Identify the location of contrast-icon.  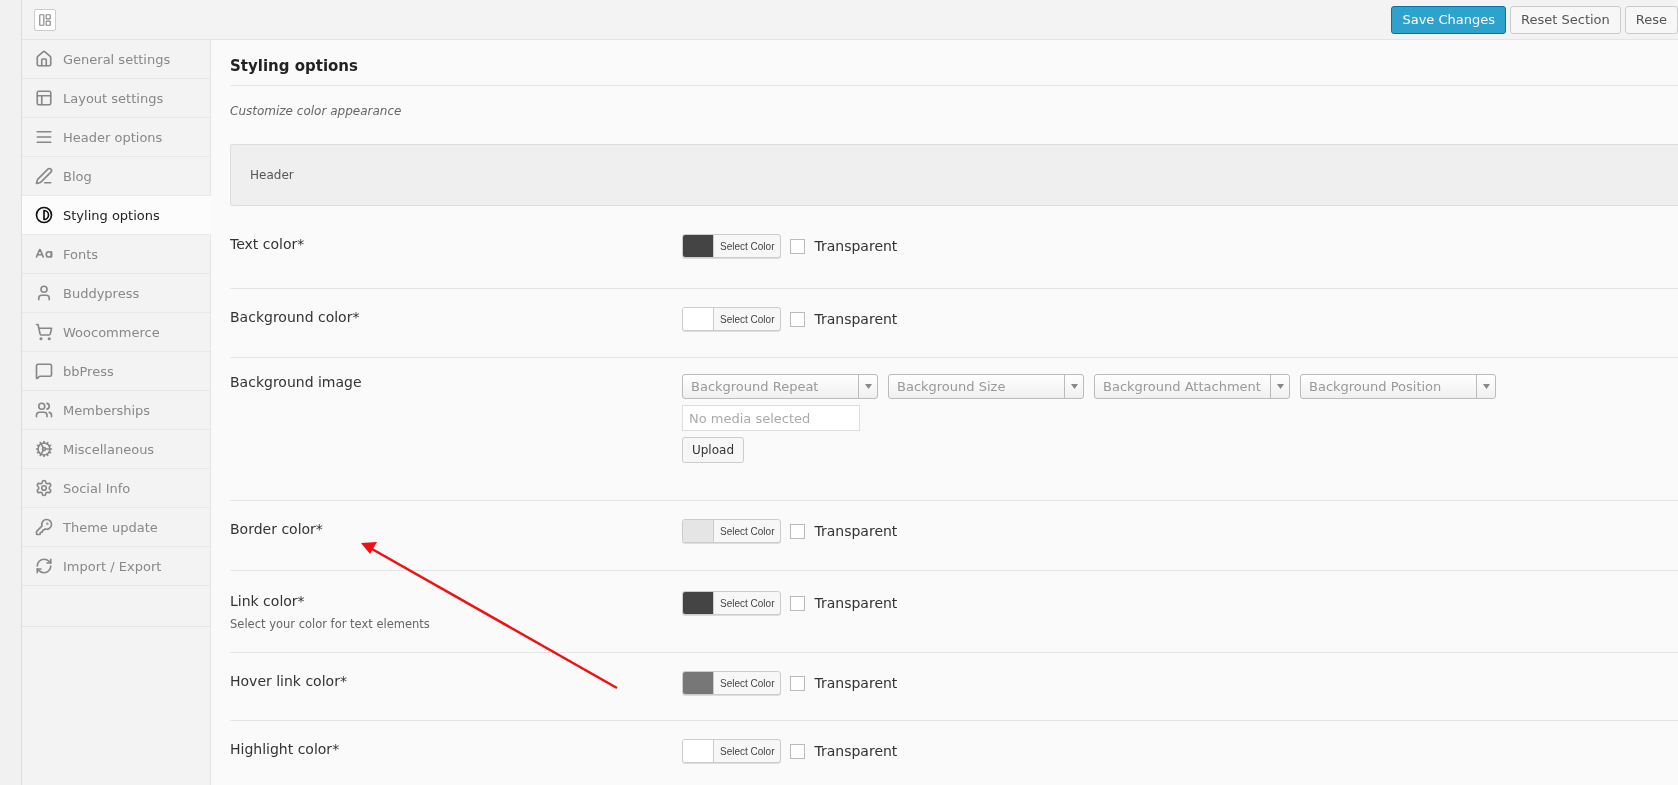
(44, 215).